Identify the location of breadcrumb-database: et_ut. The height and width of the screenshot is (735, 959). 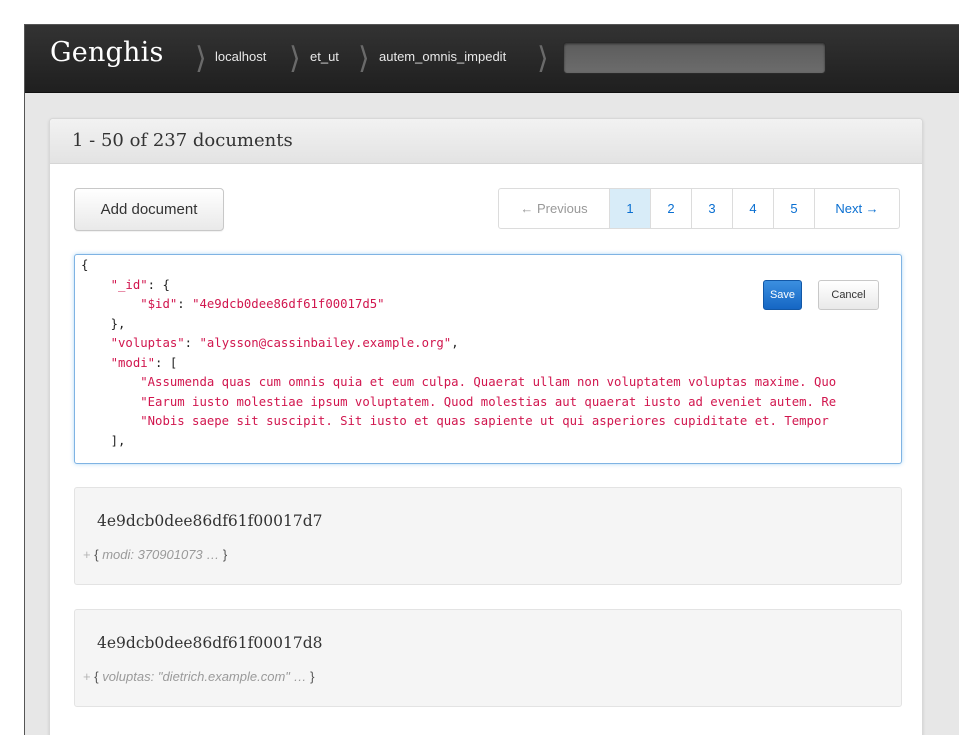
(324, 56).